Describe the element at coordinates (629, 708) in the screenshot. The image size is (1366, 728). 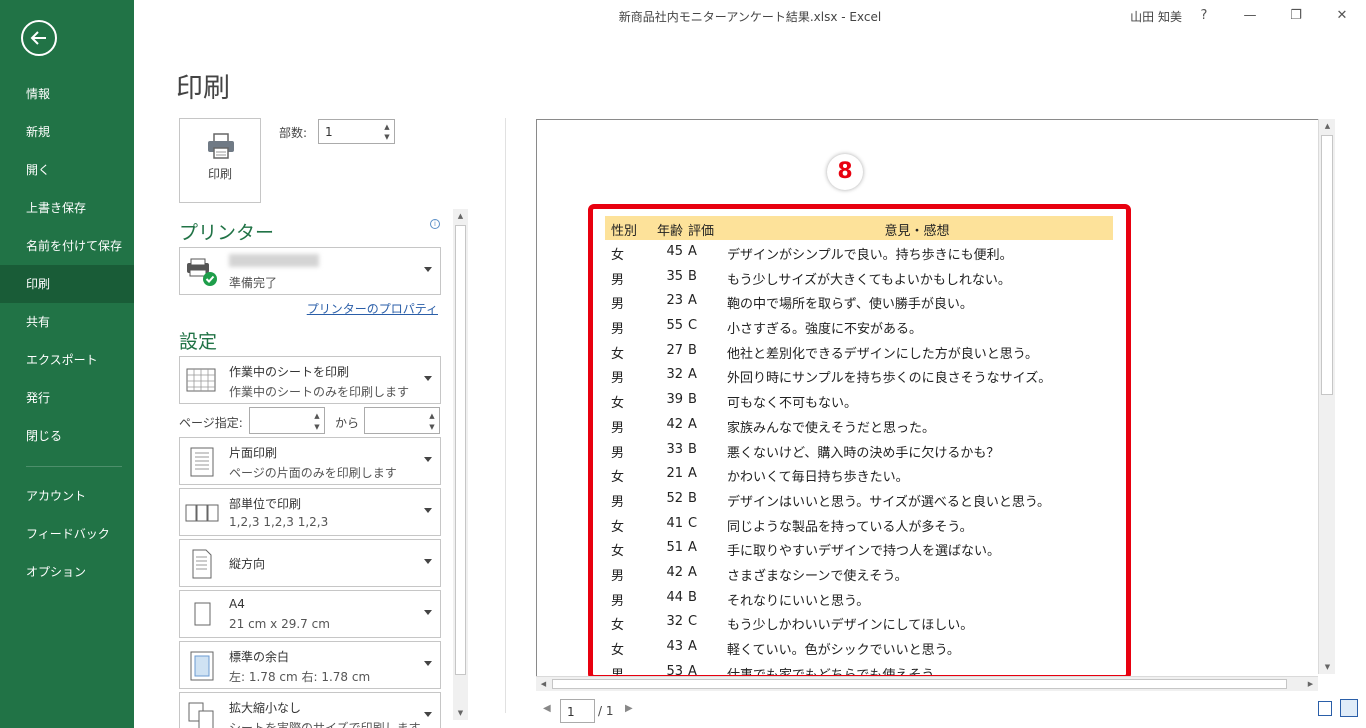
I see `next-page-icon: ▶` at that location.